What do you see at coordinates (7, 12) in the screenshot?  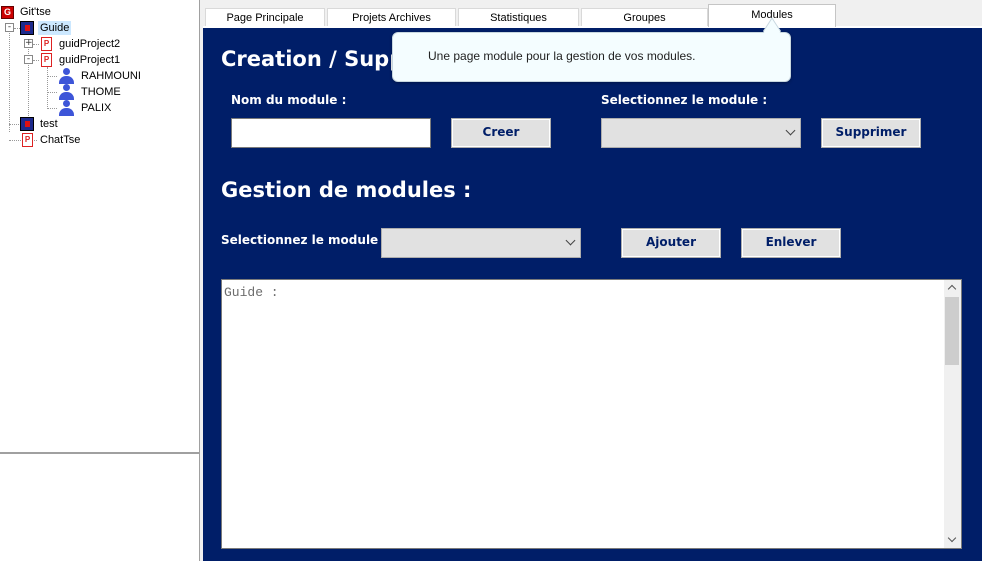 I see `app-icon: G` at bounding box center [7, 12].